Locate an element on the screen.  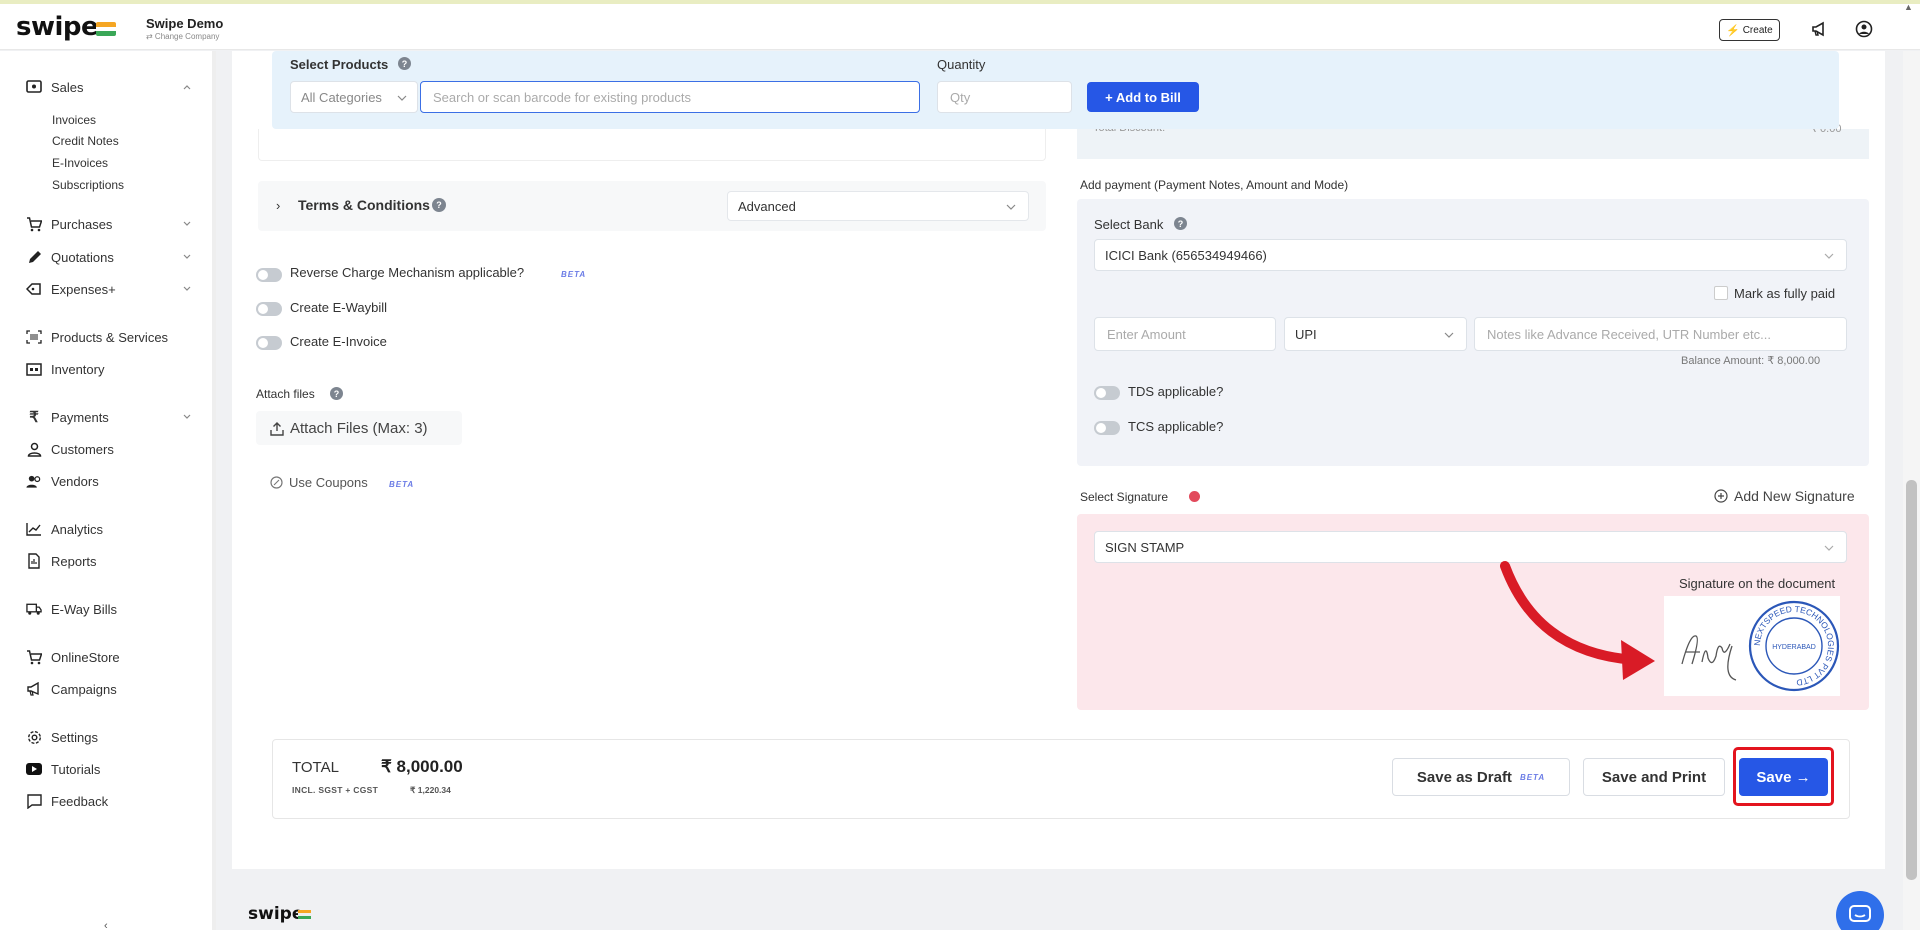
balance-amount: Balance Amount: ₹ 8,000.00 is located at coordinates (1751, 361).